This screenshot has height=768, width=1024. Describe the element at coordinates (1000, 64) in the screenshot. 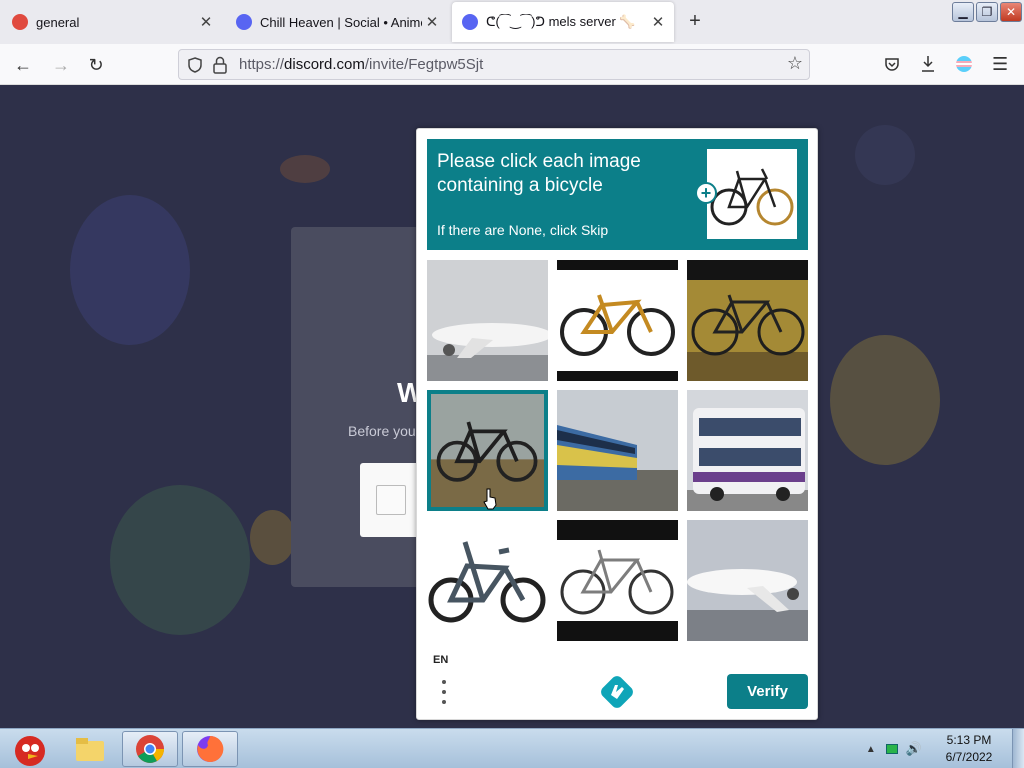

I see `hamburger-menu-icon: ☰` at that location.